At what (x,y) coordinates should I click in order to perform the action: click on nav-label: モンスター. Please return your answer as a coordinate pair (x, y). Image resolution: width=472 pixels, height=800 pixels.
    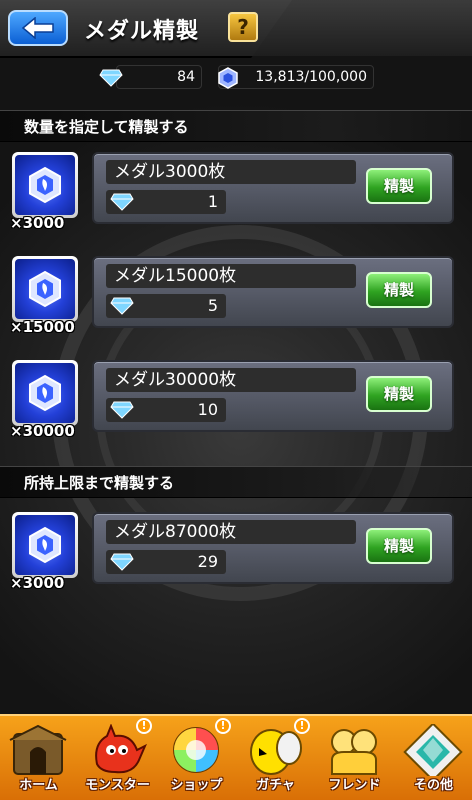
    Looking at the image, I should click on (117, 785).